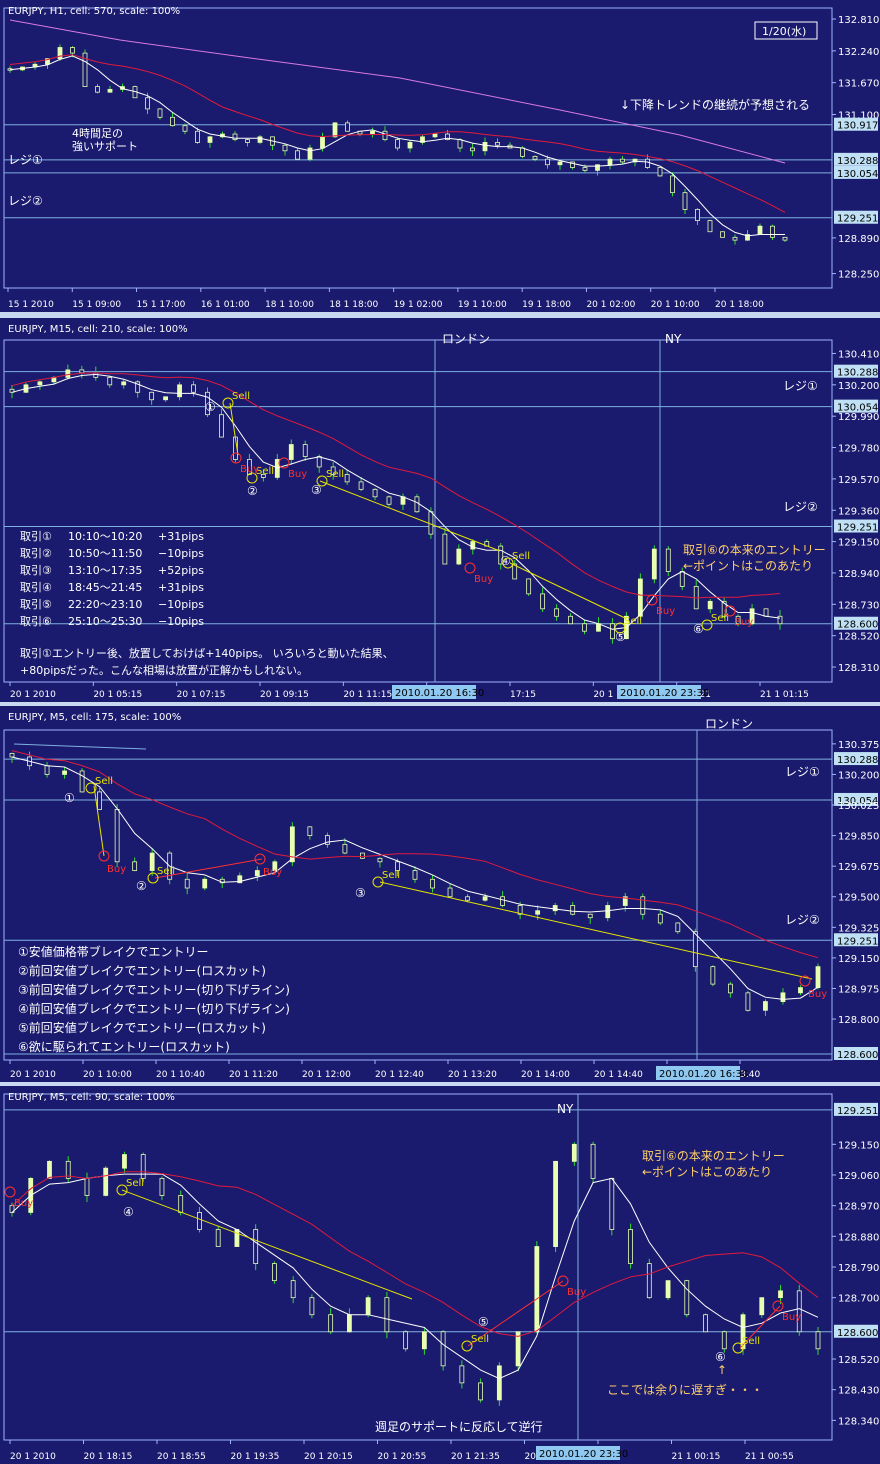  What do you see at coordinates (858, 867) in the screenshot?
I see `price-axis-label: 129.675` at bounding box center [858, 867].